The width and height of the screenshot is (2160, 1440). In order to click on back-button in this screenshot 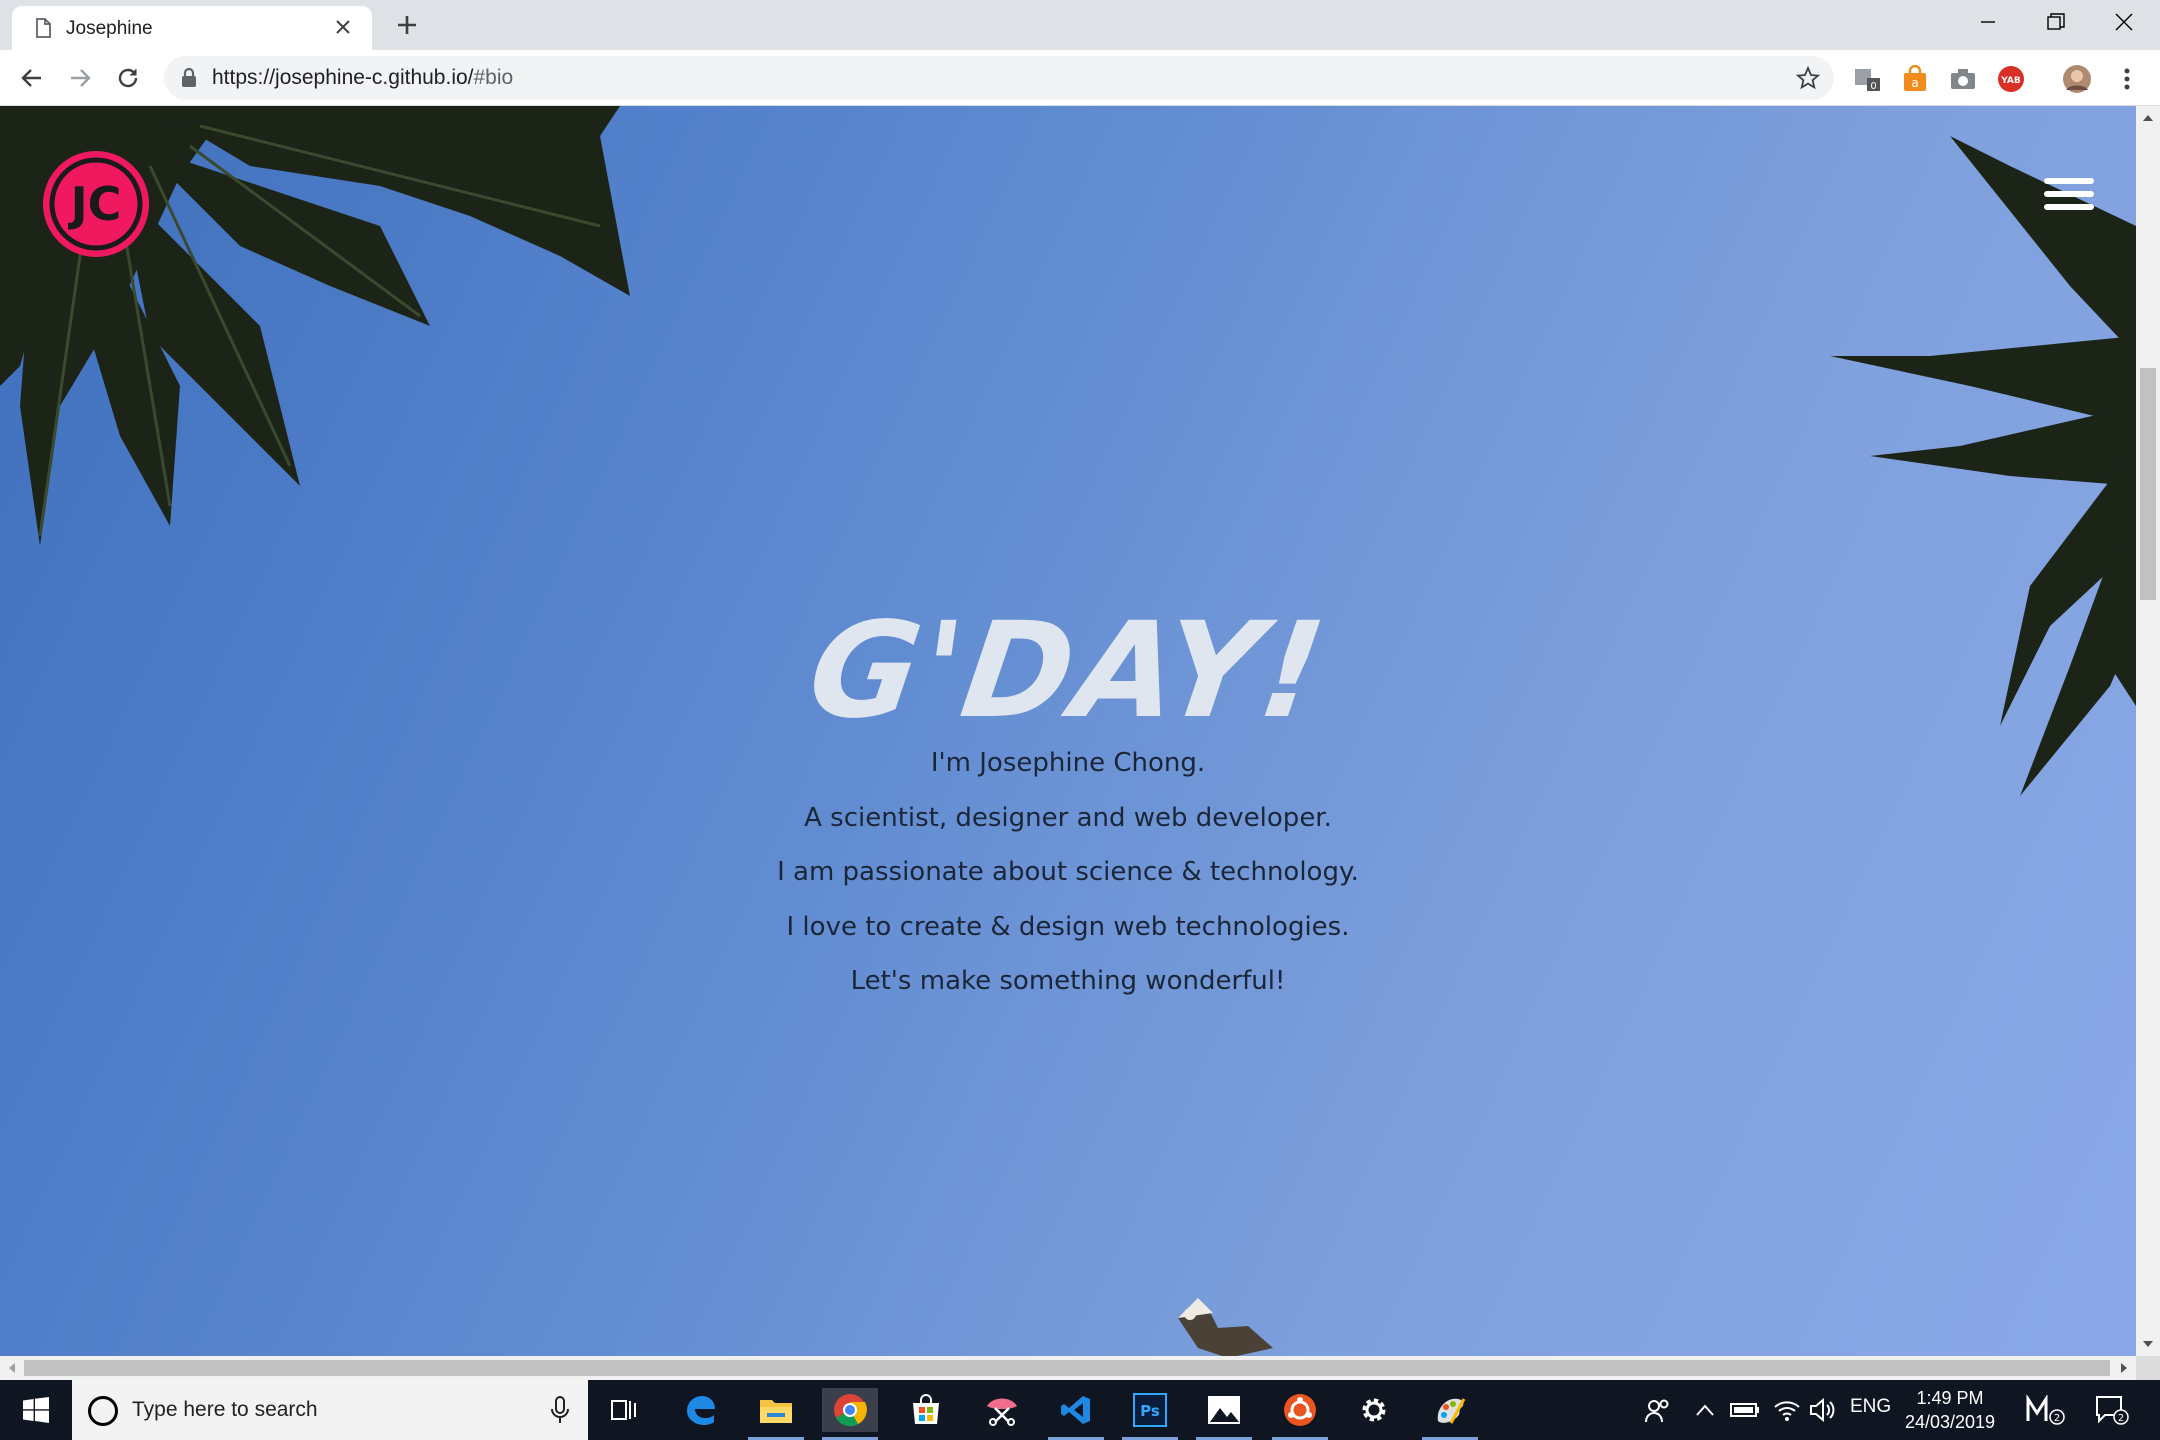, I will do `click(32, 78)`.